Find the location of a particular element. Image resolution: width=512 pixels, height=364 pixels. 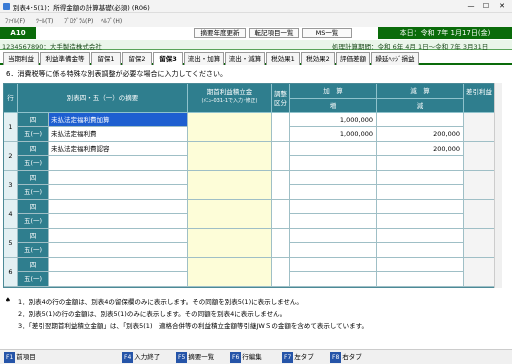

condition-text: 6．消費税等に係る特殊な別表調整が必要な場合に入力してください。 is located at coordinates (117, 74).